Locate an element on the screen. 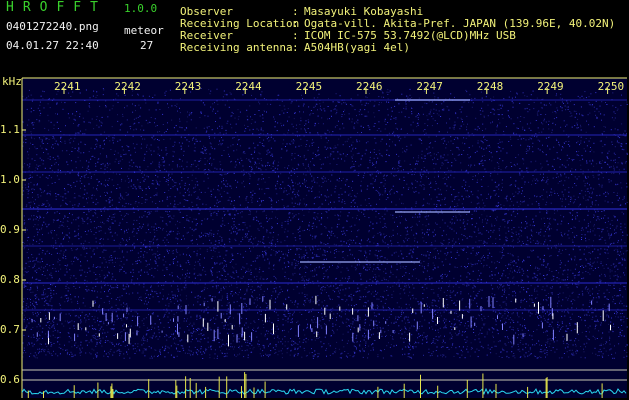 This screenshot has width=629, height=400. freq-tick-label: 1.1 is located at coordinates (10, 129).